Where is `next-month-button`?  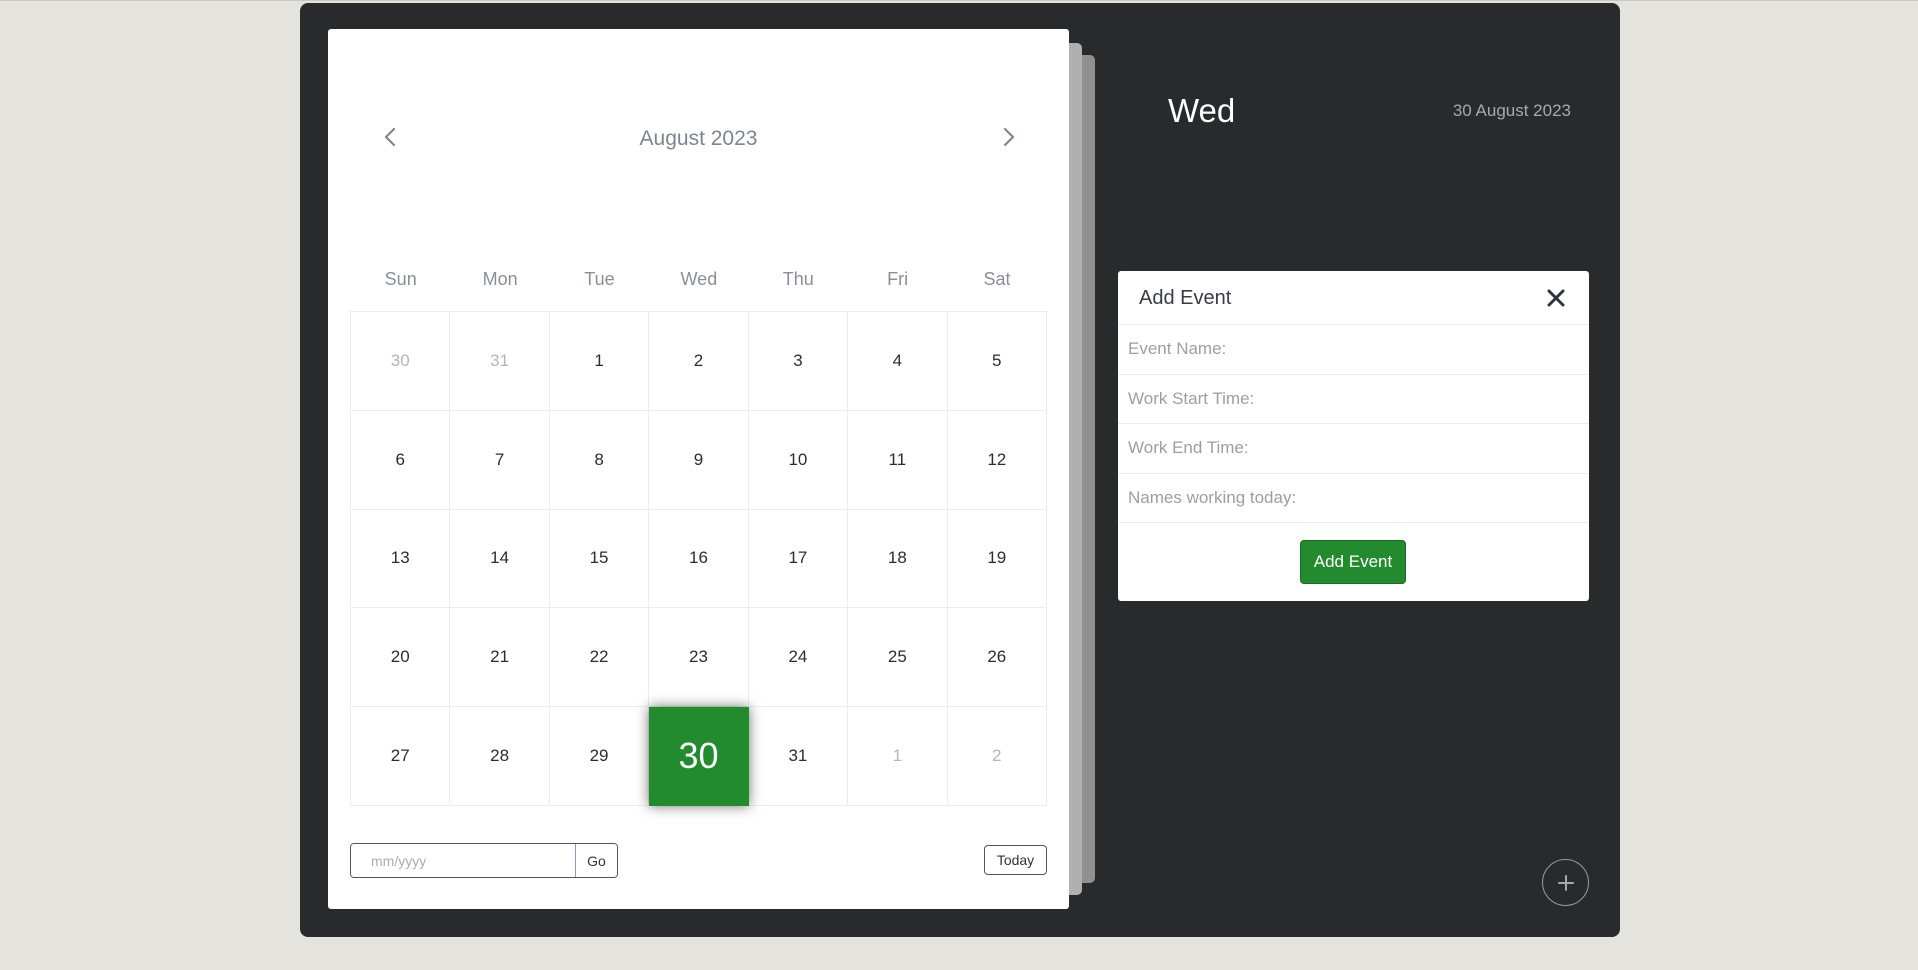 next-month-button is located at coordinates (1009, 137).